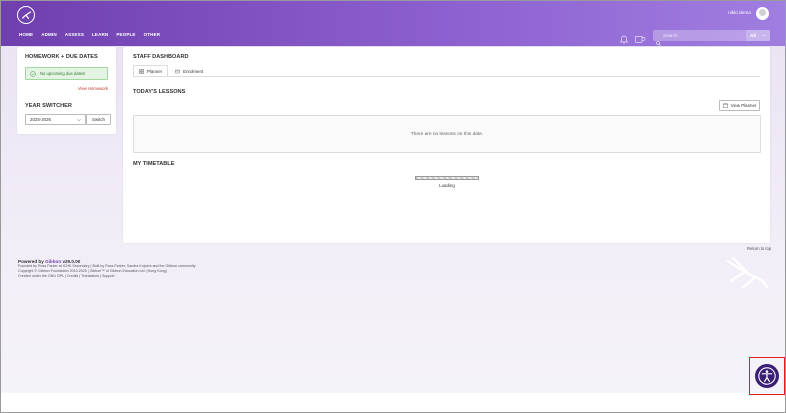 Image resolution: width=786 pixels, height=413 pixels. What do you see at coordinates (100, 34) in the screenshot?
I see `nav-learn: LEARN` at bounding box center [100, 34].